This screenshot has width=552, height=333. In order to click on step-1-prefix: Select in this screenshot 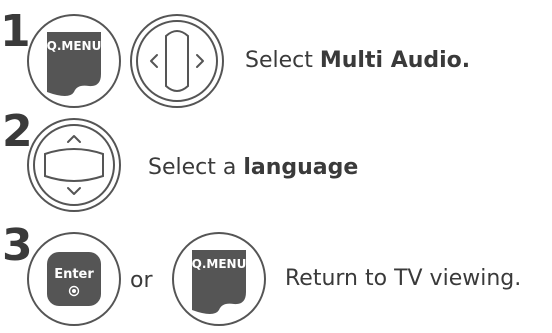, I will do `click(282, 60)`.